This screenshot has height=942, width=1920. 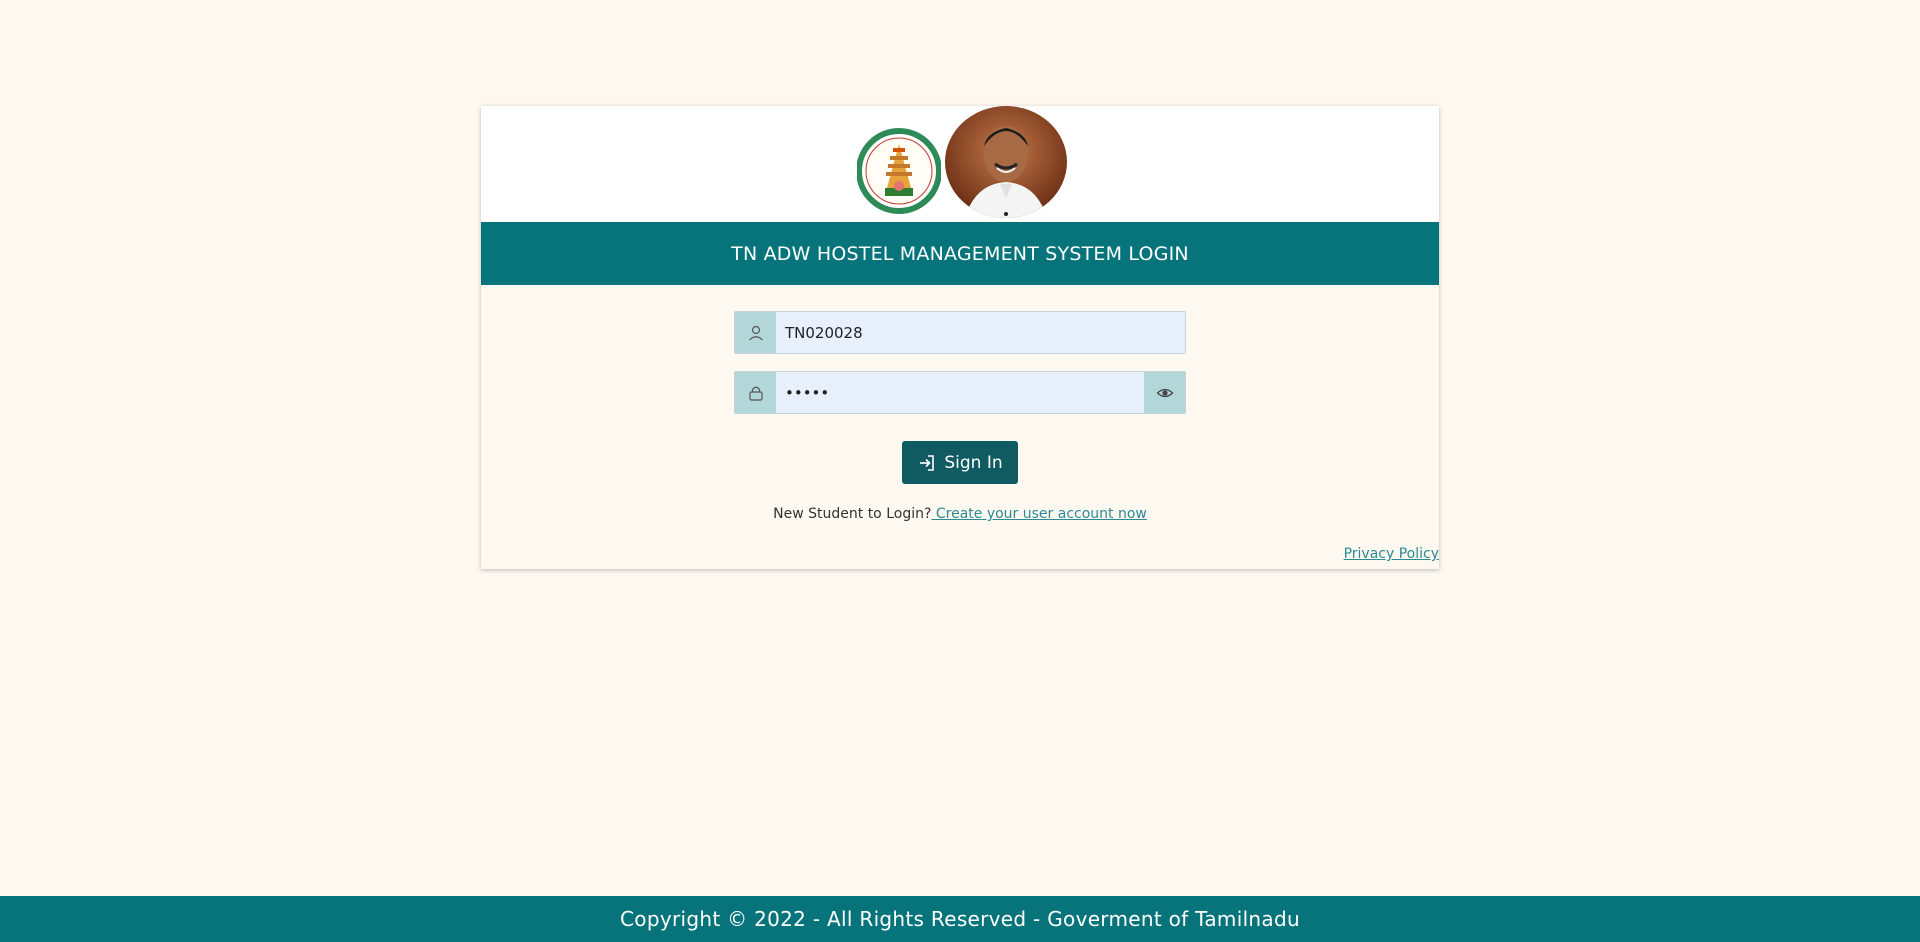 I want to click on privacy-policy-link: Privacy Policy, so click(x=1391, y=554).